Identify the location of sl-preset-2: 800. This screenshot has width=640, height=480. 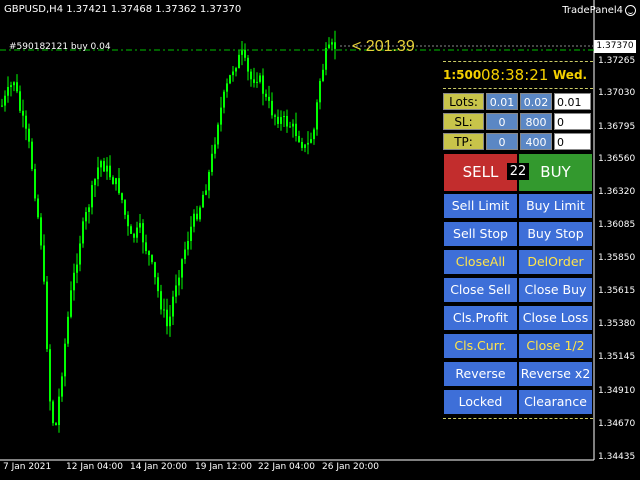
(536, 121).